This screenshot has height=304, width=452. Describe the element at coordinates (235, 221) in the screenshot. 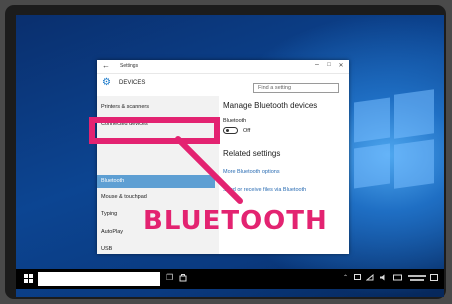

I see `overlay-label: BLUETOOTH` at that location.